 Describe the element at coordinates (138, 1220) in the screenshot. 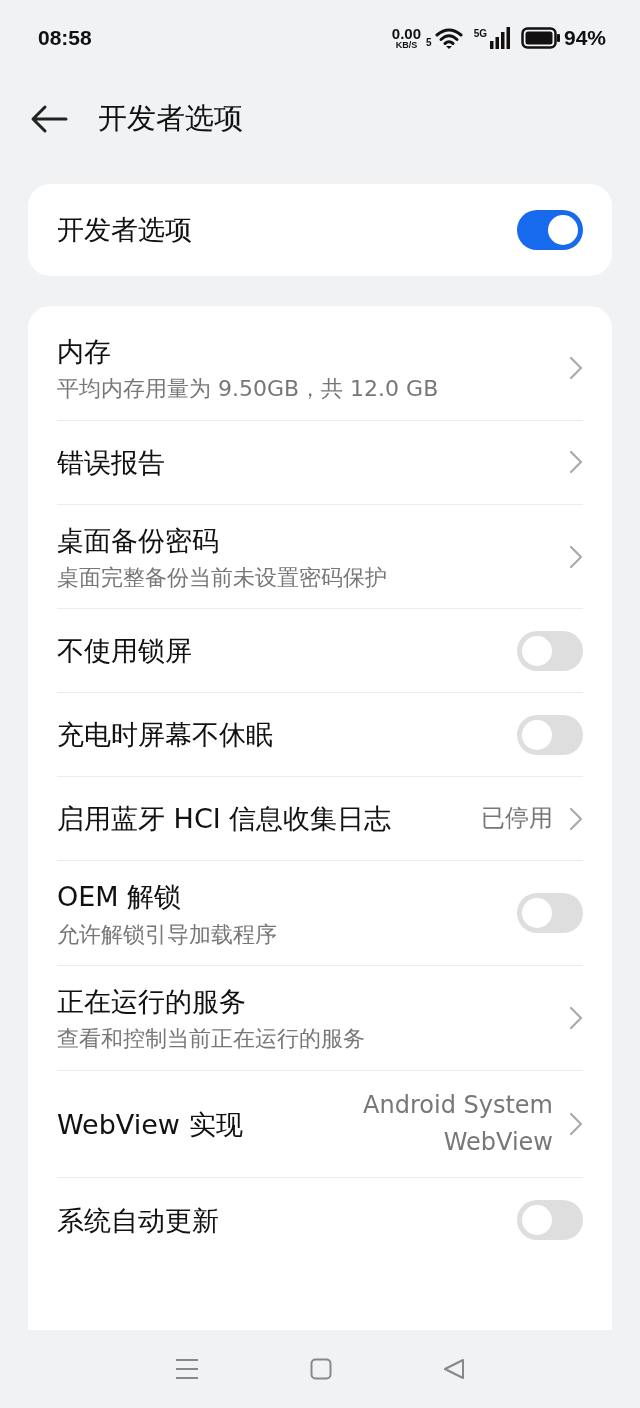

I see `setting-title: 系统自动更新` at that location.